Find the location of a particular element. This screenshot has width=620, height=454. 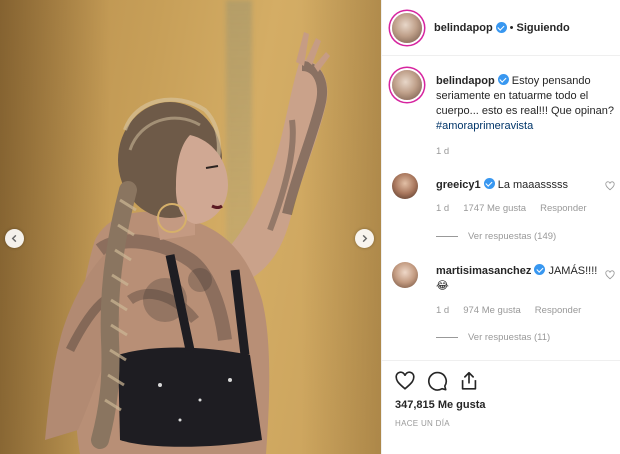

commenter-username: greeicy1 is located at coordinates (458, 185).